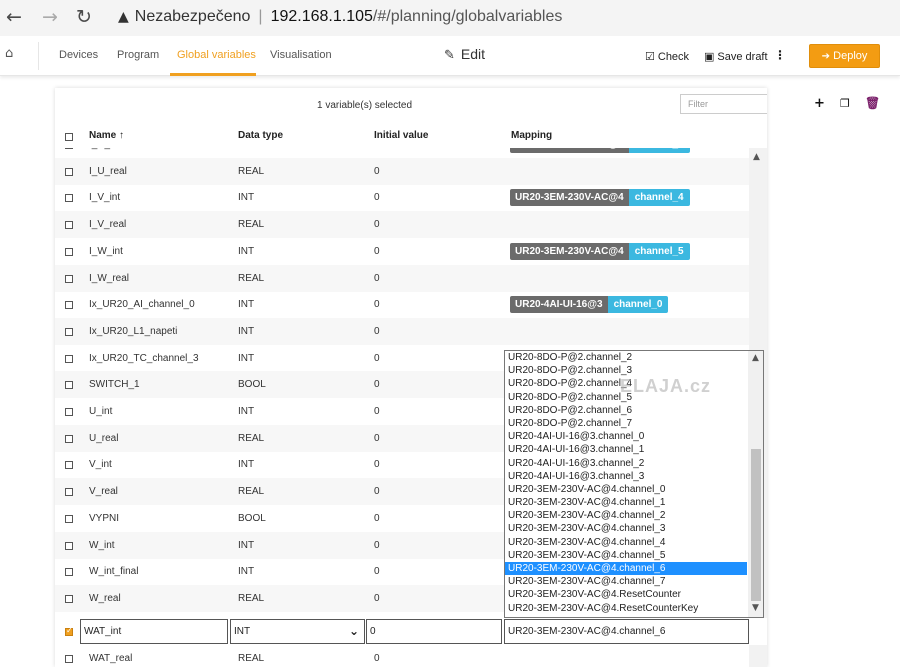 The width and height of the screenshot is (900, 667). Describe the element at coordinates (589, 305) in the screenshot. I see `mapping-chip: UR20-4AI-UI-16@3 channel_0` at that location.